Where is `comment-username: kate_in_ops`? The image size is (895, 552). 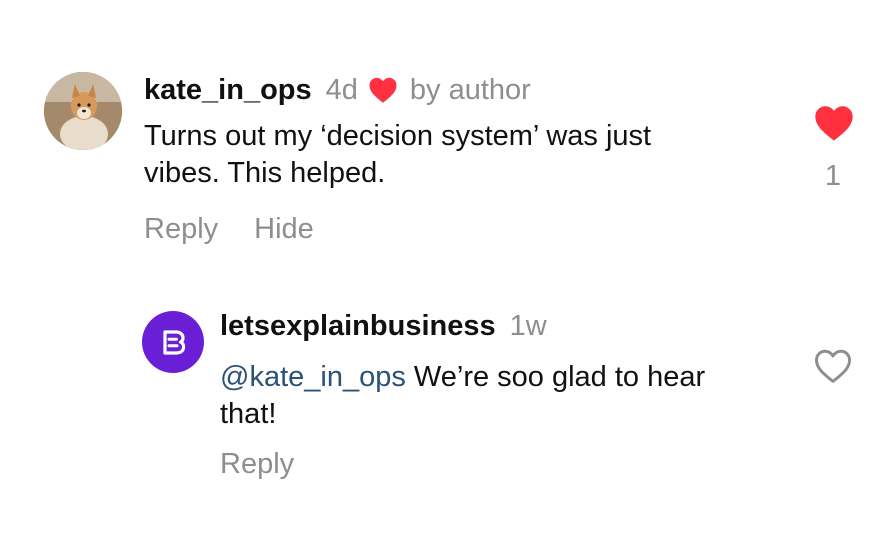
comment-username: kate_in_ops is located at coordinates (228, 90).